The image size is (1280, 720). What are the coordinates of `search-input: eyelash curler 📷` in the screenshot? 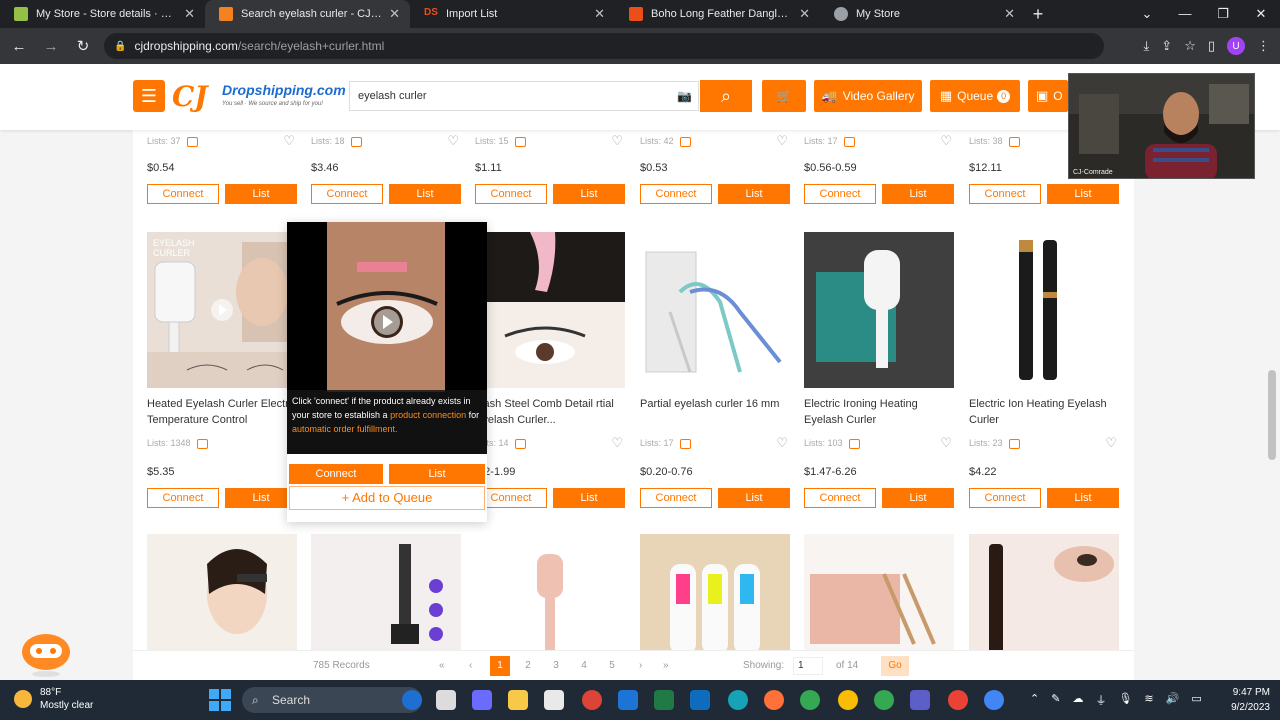 It's located at (524, 96).